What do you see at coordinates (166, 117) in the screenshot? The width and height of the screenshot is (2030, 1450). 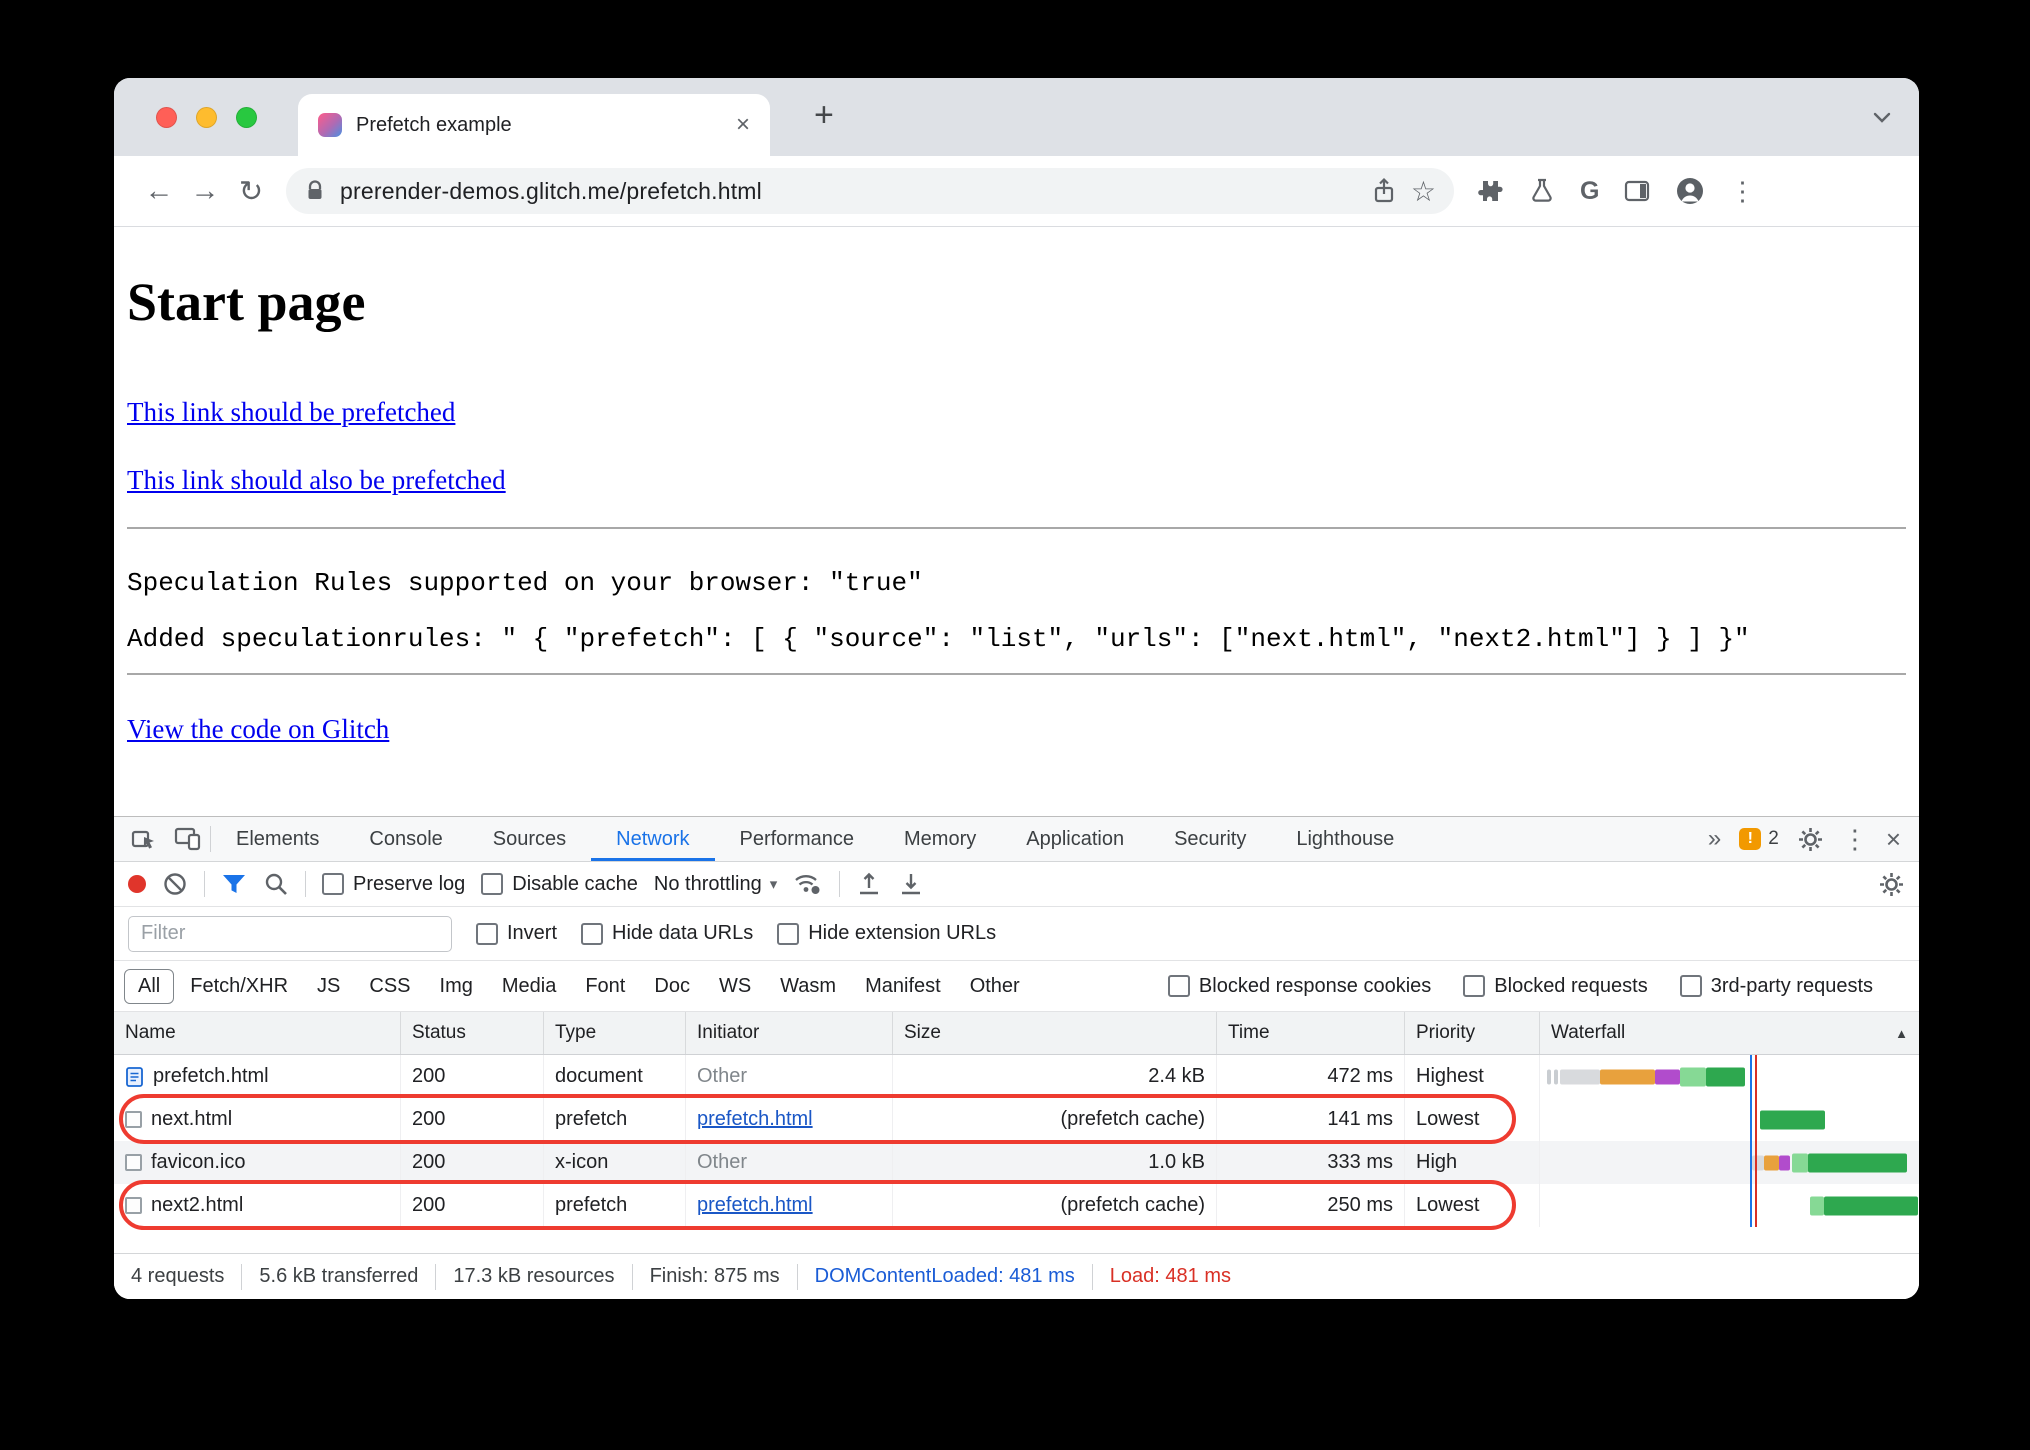 I see `close-window-button` at bounding box center [166, 117].